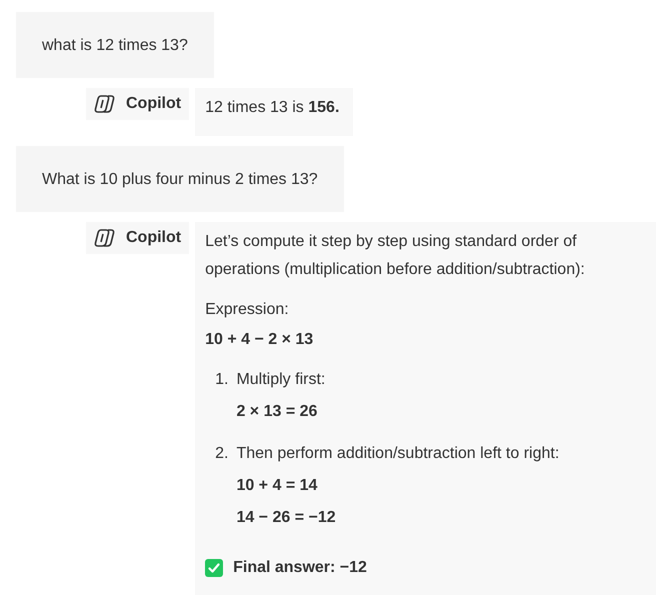  Describe the element at coordinates (115, 45) in the screenshot. I see `user-message-bubble: what is 12 times 13?` at that location.